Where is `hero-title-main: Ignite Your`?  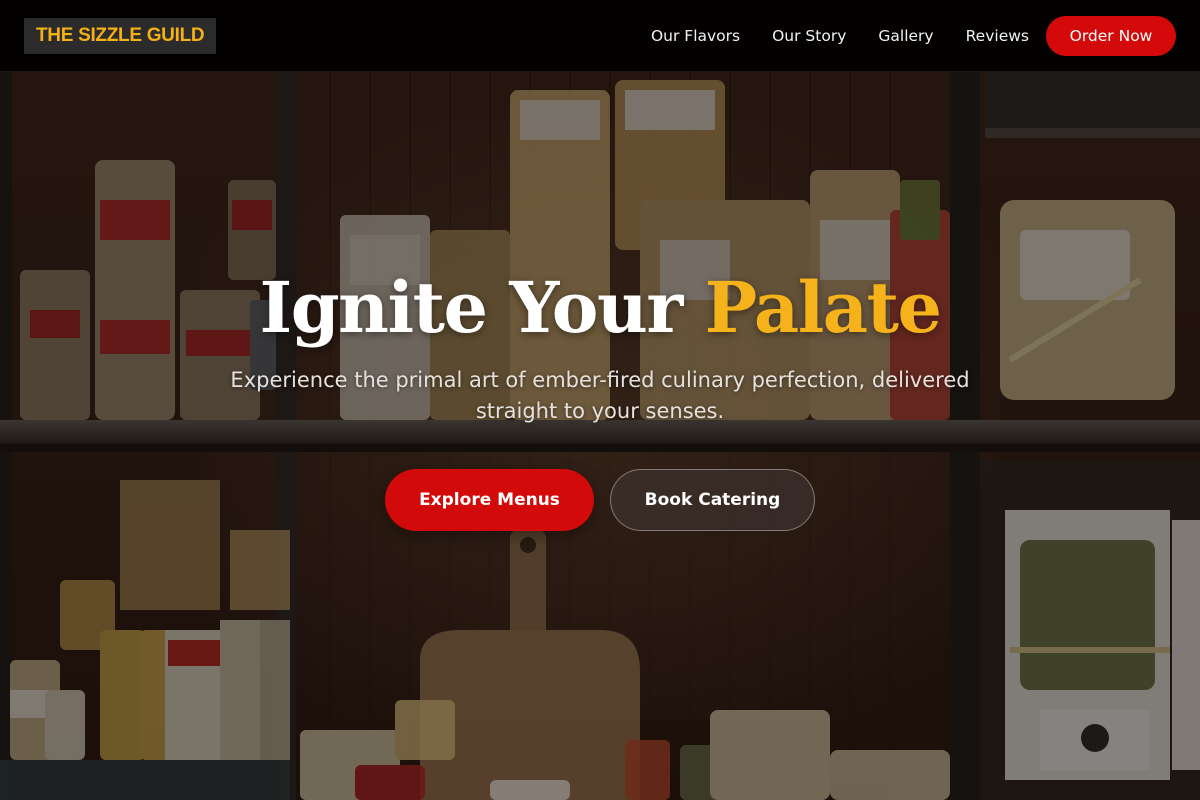 hero-title-main: Ignite Your is located at coordinates (482, 307).